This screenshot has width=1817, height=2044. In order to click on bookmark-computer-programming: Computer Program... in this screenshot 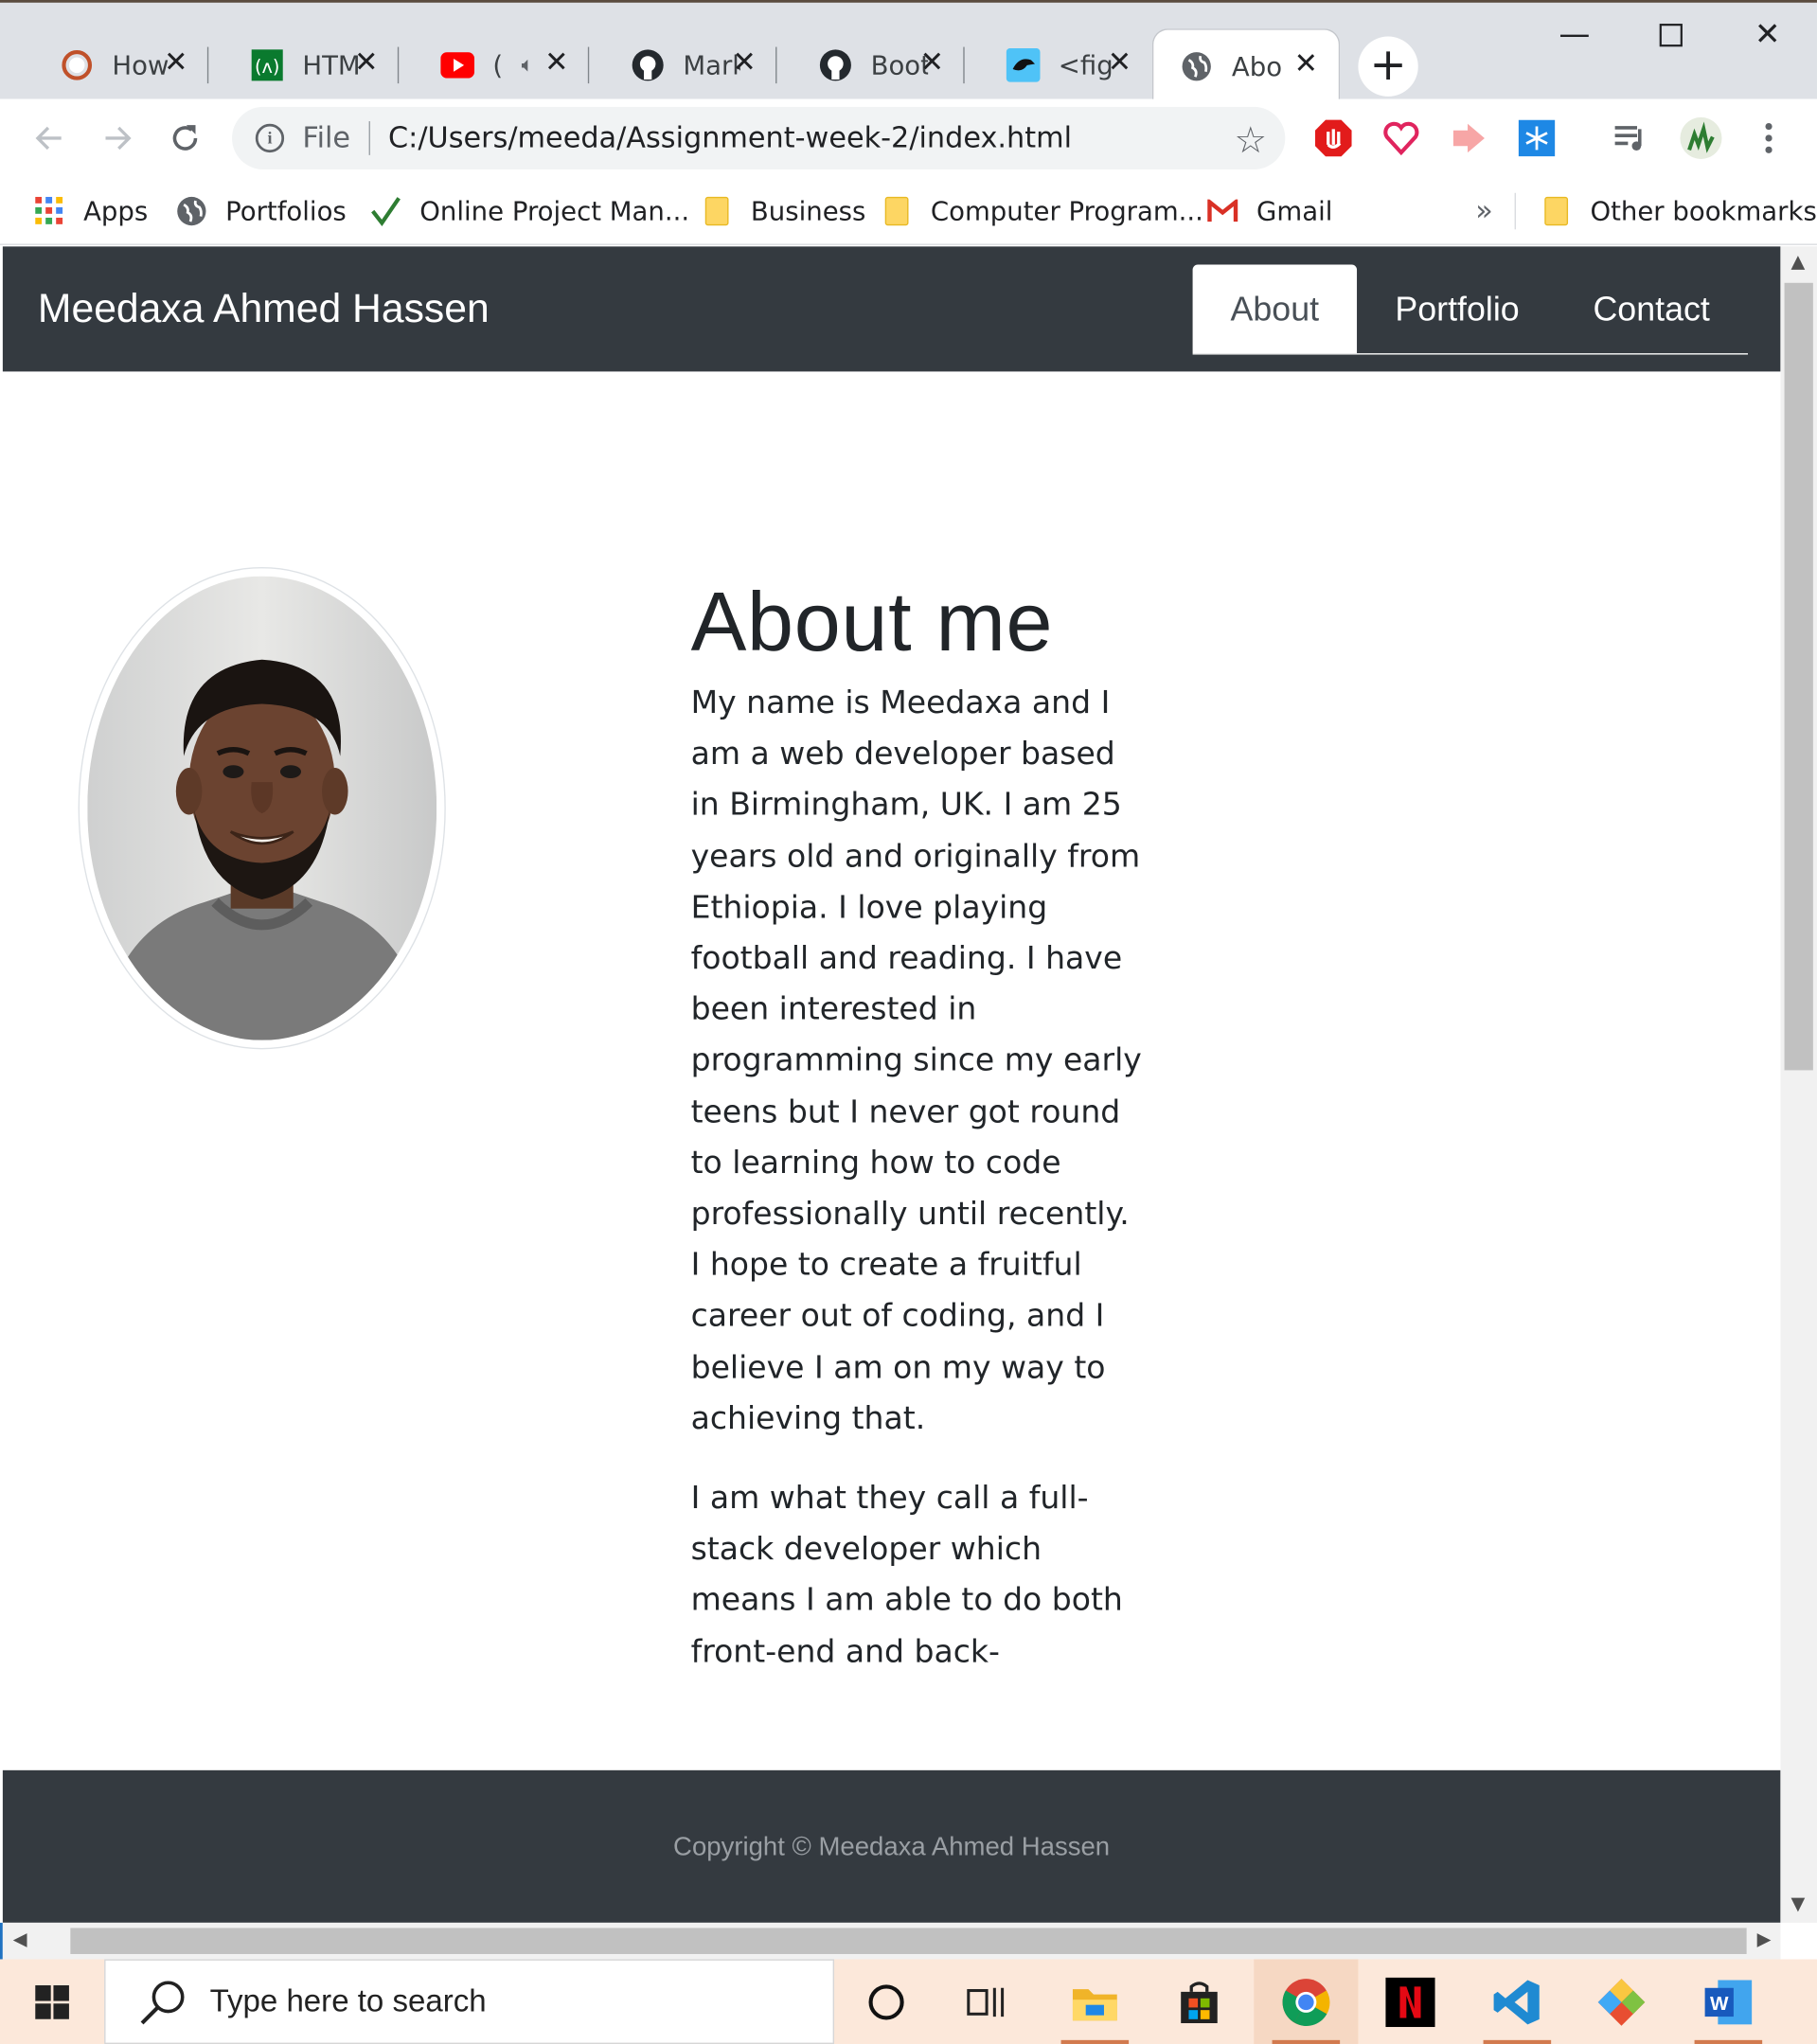, I will do `click(1042, 211)`.